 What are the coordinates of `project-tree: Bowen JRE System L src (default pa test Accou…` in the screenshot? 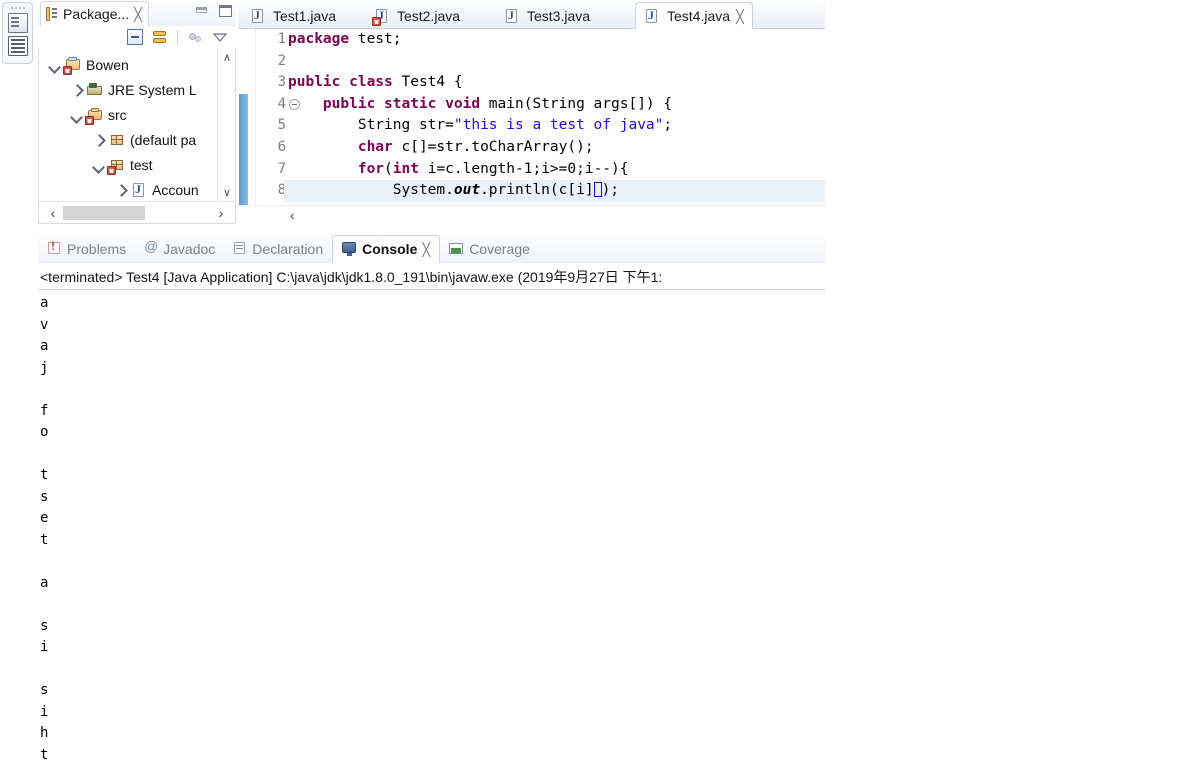 It's located at (128, 126).